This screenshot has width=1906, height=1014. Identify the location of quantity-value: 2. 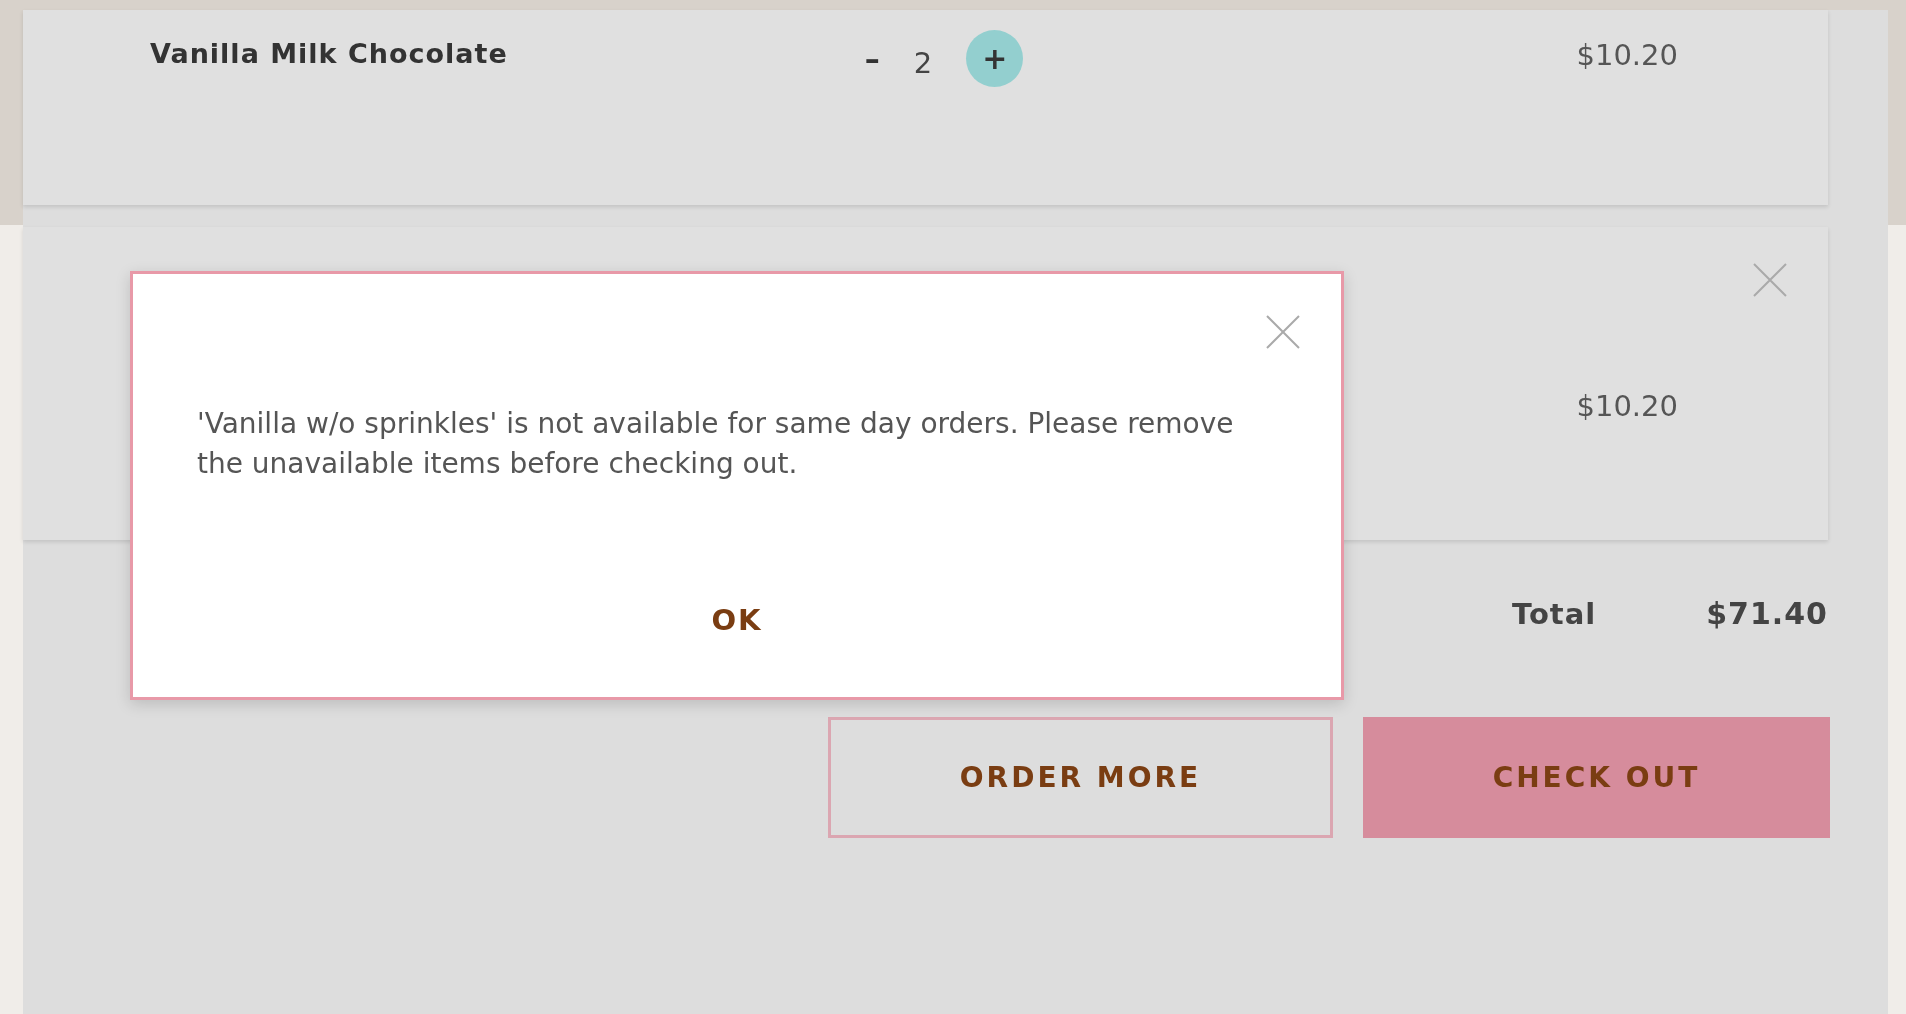
(923, 62).